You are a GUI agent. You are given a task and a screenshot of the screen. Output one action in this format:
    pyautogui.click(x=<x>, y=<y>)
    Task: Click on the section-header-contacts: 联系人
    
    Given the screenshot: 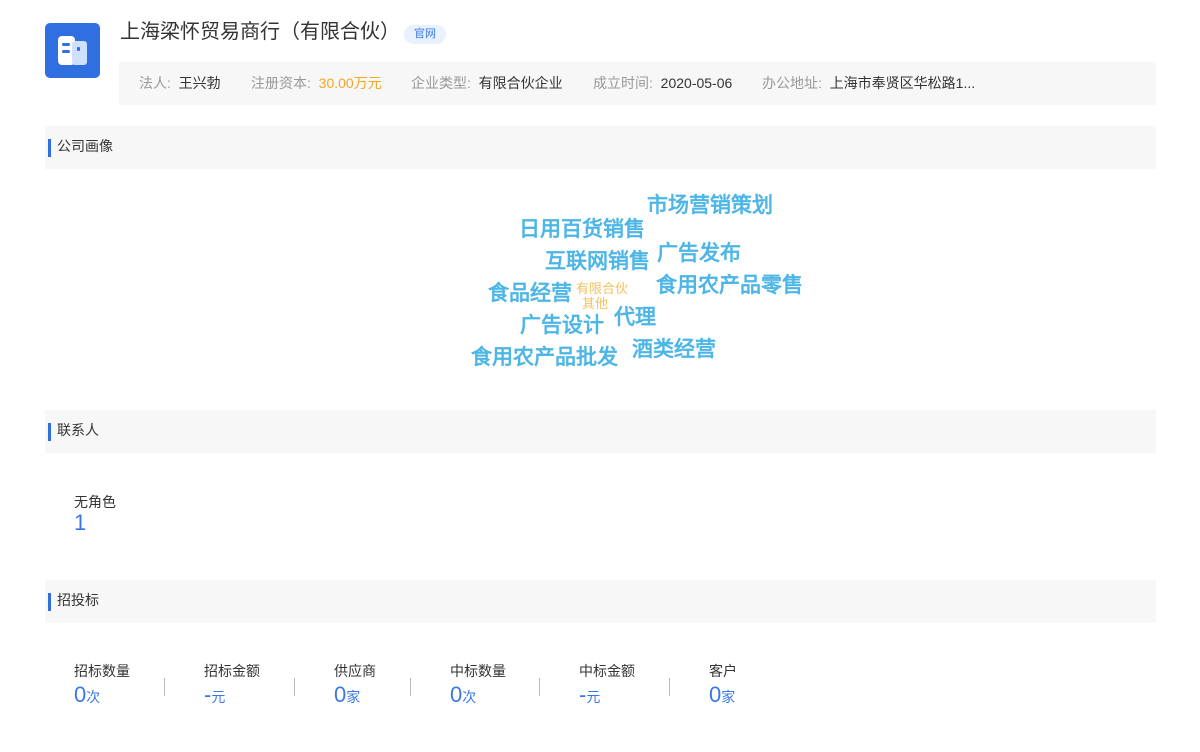 What is the action you would take?
    pyautogui.click(x=600, y=431)
    